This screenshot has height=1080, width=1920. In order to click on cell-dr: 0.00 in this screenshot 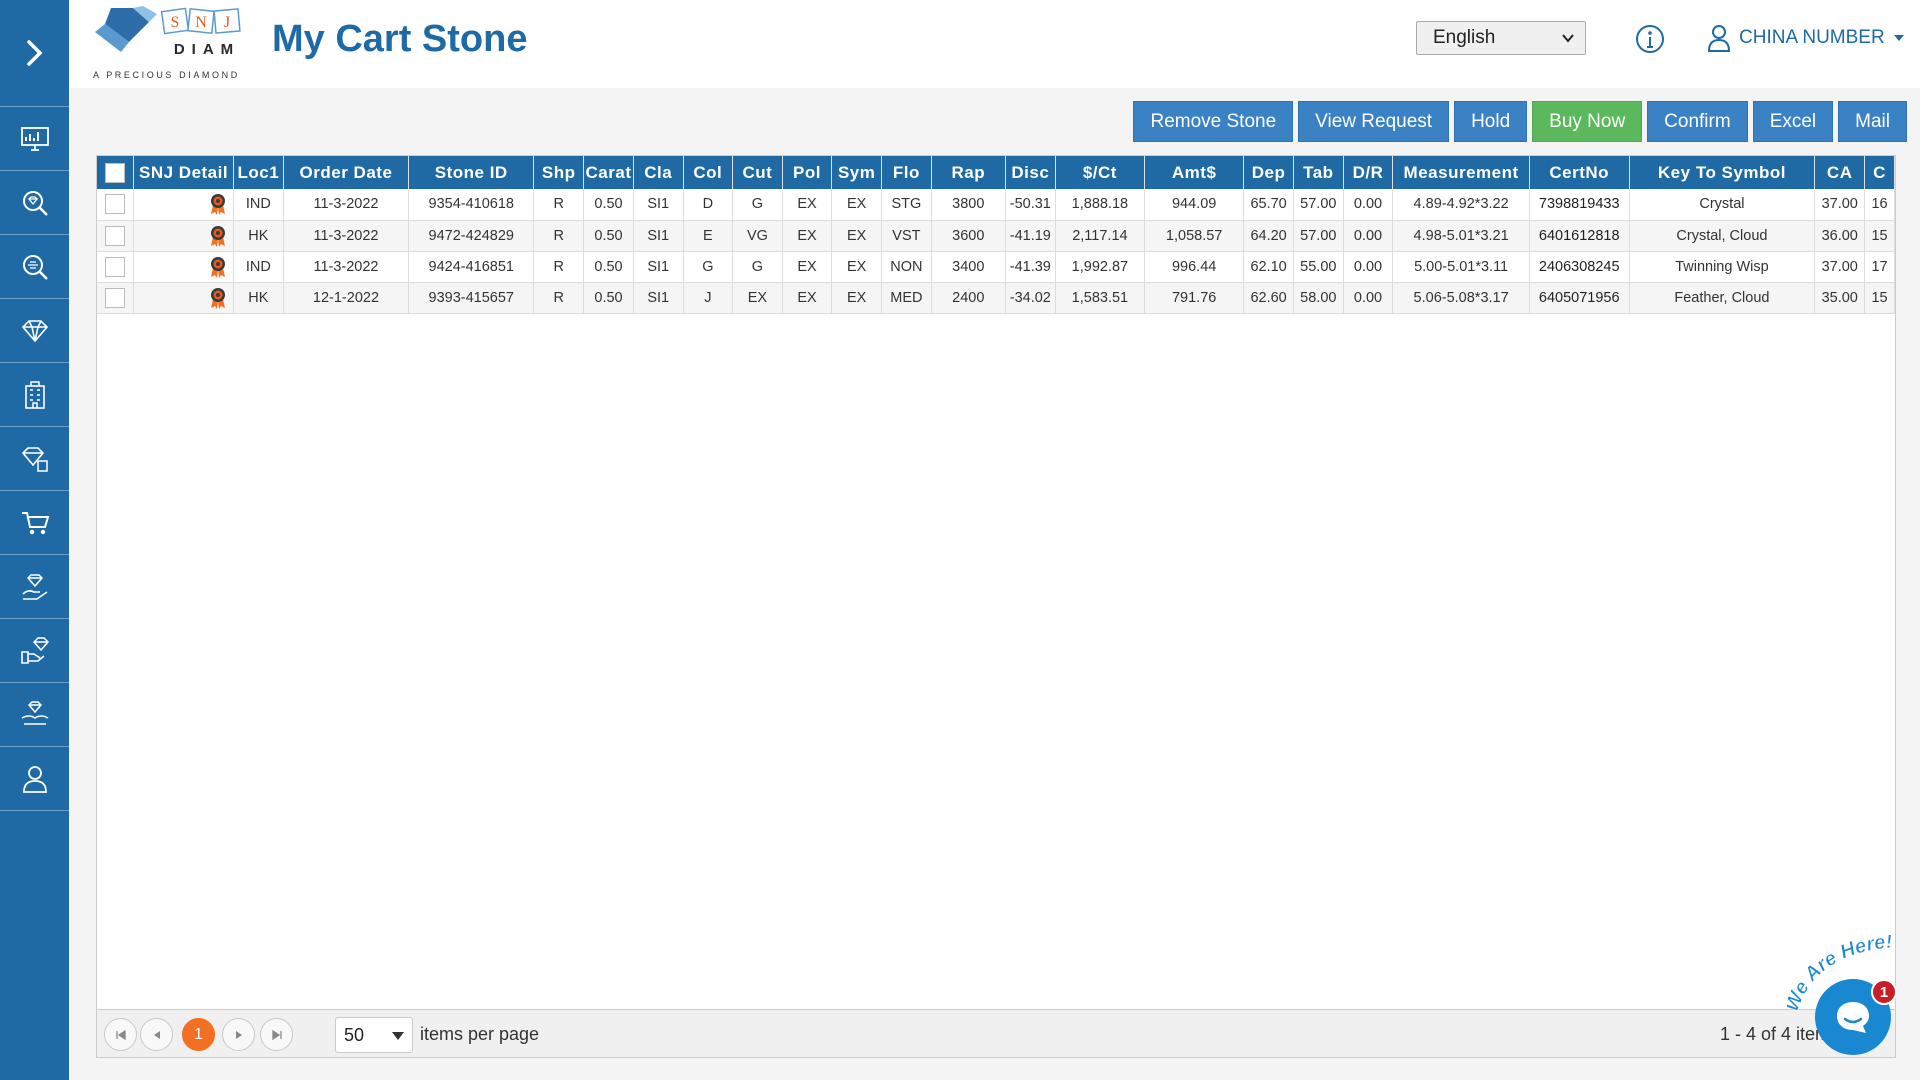, I will do `click(1368, 236)`.